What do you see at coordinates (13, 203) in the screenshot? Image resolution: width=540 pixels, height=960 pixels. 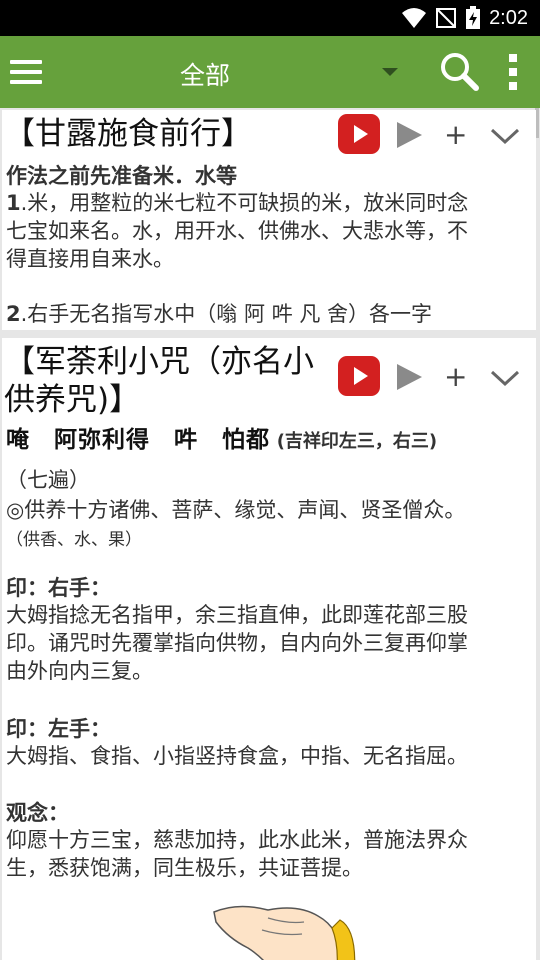 I see `line-bold: 1` at bounding box center [13, 203].